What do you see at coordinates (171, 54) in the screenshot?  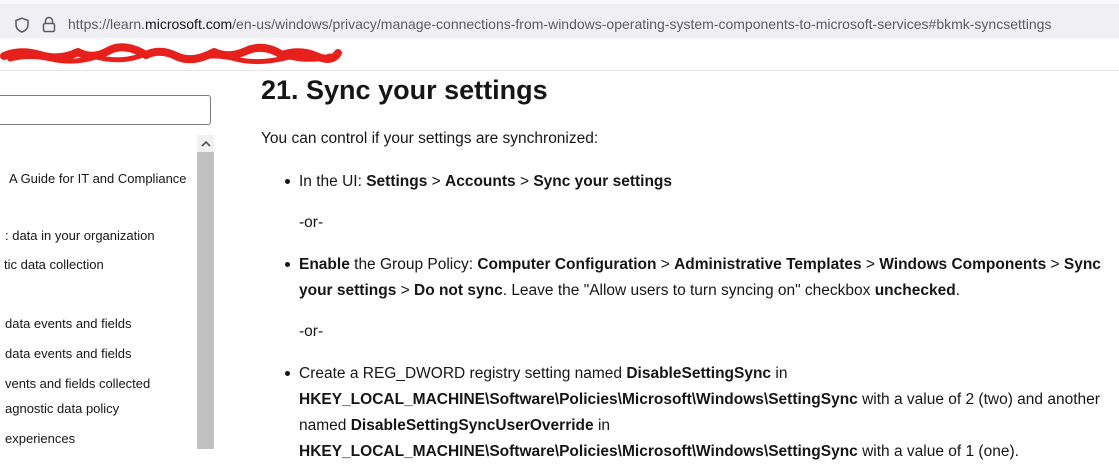 I see `redaction-scribble` at bounding box center [171, 54].